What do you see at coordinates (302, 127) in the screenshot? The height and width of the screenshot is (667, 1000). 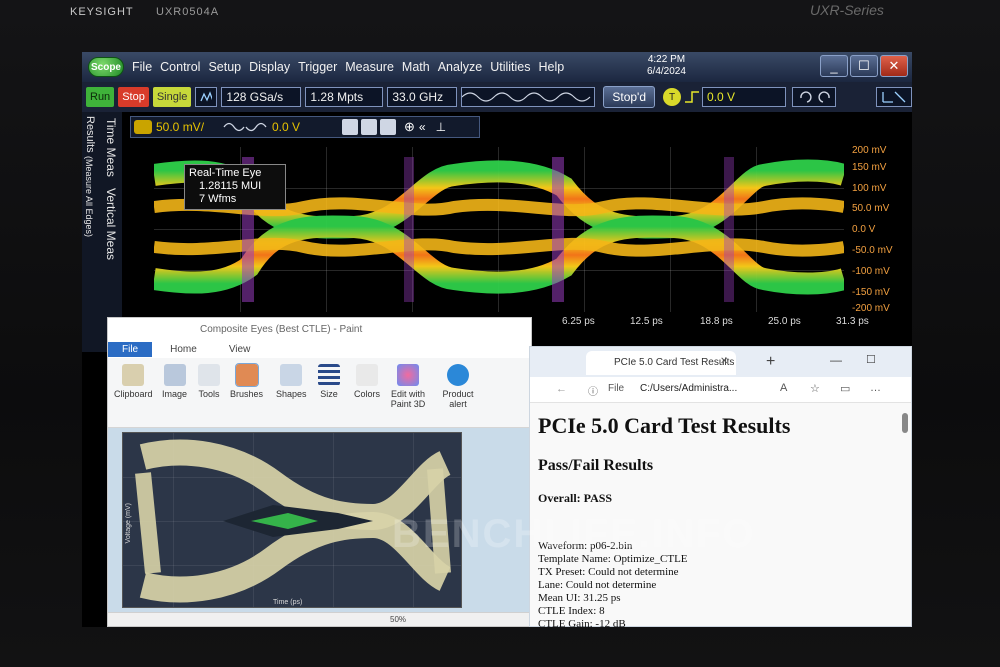 I see `channel-offset-field: 0.0 V` at bounding box center [302, 127].